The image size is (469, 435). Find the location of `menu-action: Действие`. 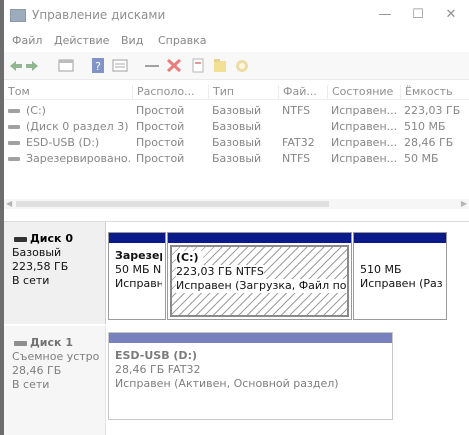

menu-action: Действие is located at coordinates (81, 40).